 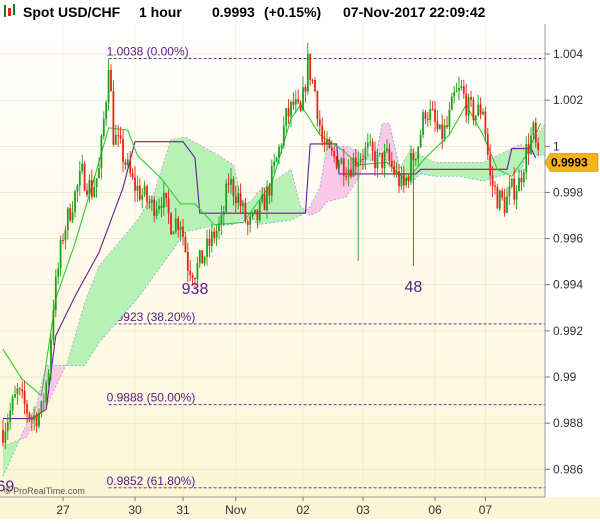 What do you see at coordinates (148, 52) in the screenshot?
I see `fib-level-label: 1.0038 (0.00%)` at bounding box center [148, 52].